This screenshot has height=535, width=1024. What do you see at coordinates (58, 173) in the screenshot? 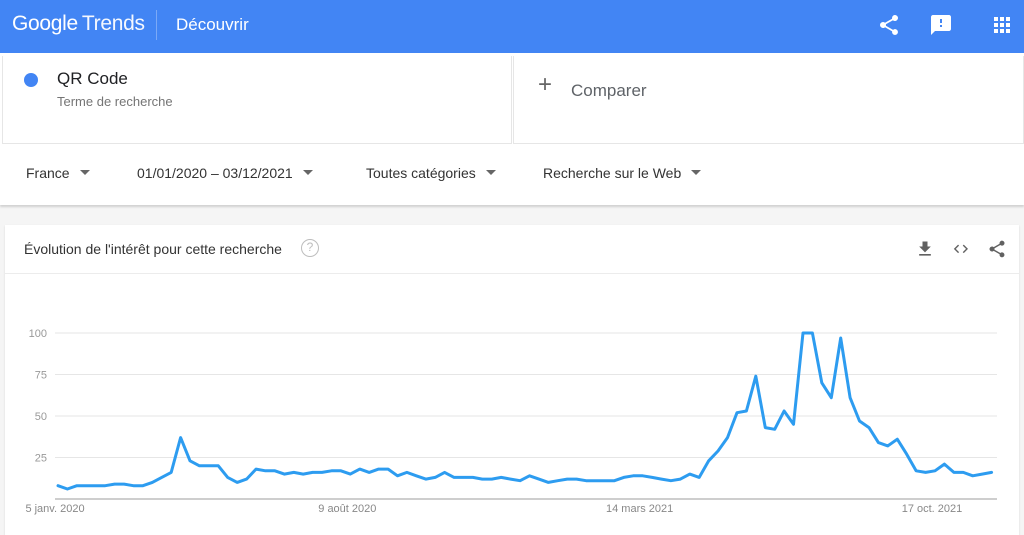
I see `region-dropdown: France` at bounding box center [58, 173].